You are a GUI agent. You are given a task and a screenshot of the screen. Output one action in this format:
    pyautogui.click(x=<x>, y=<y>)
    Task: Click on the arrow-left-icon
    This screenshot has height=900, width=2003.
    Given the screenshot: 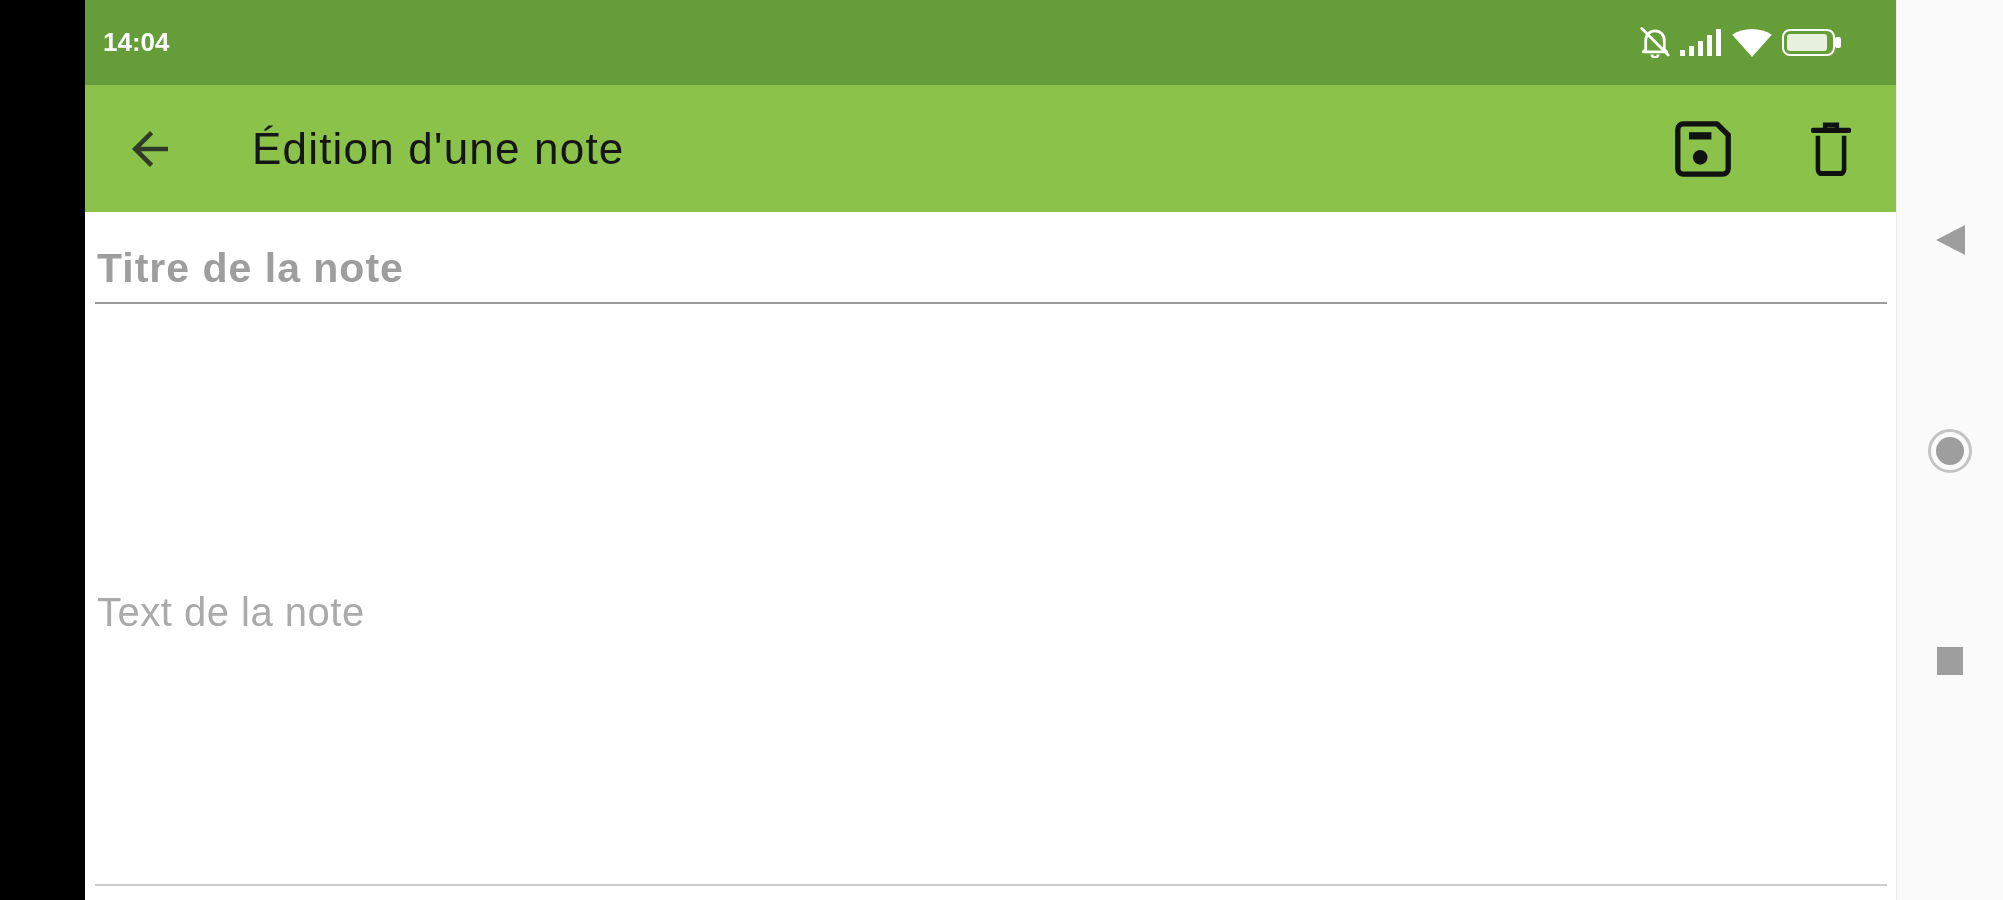 What is the action you would take?
    pyautogui.click(x=150, y=148)
    